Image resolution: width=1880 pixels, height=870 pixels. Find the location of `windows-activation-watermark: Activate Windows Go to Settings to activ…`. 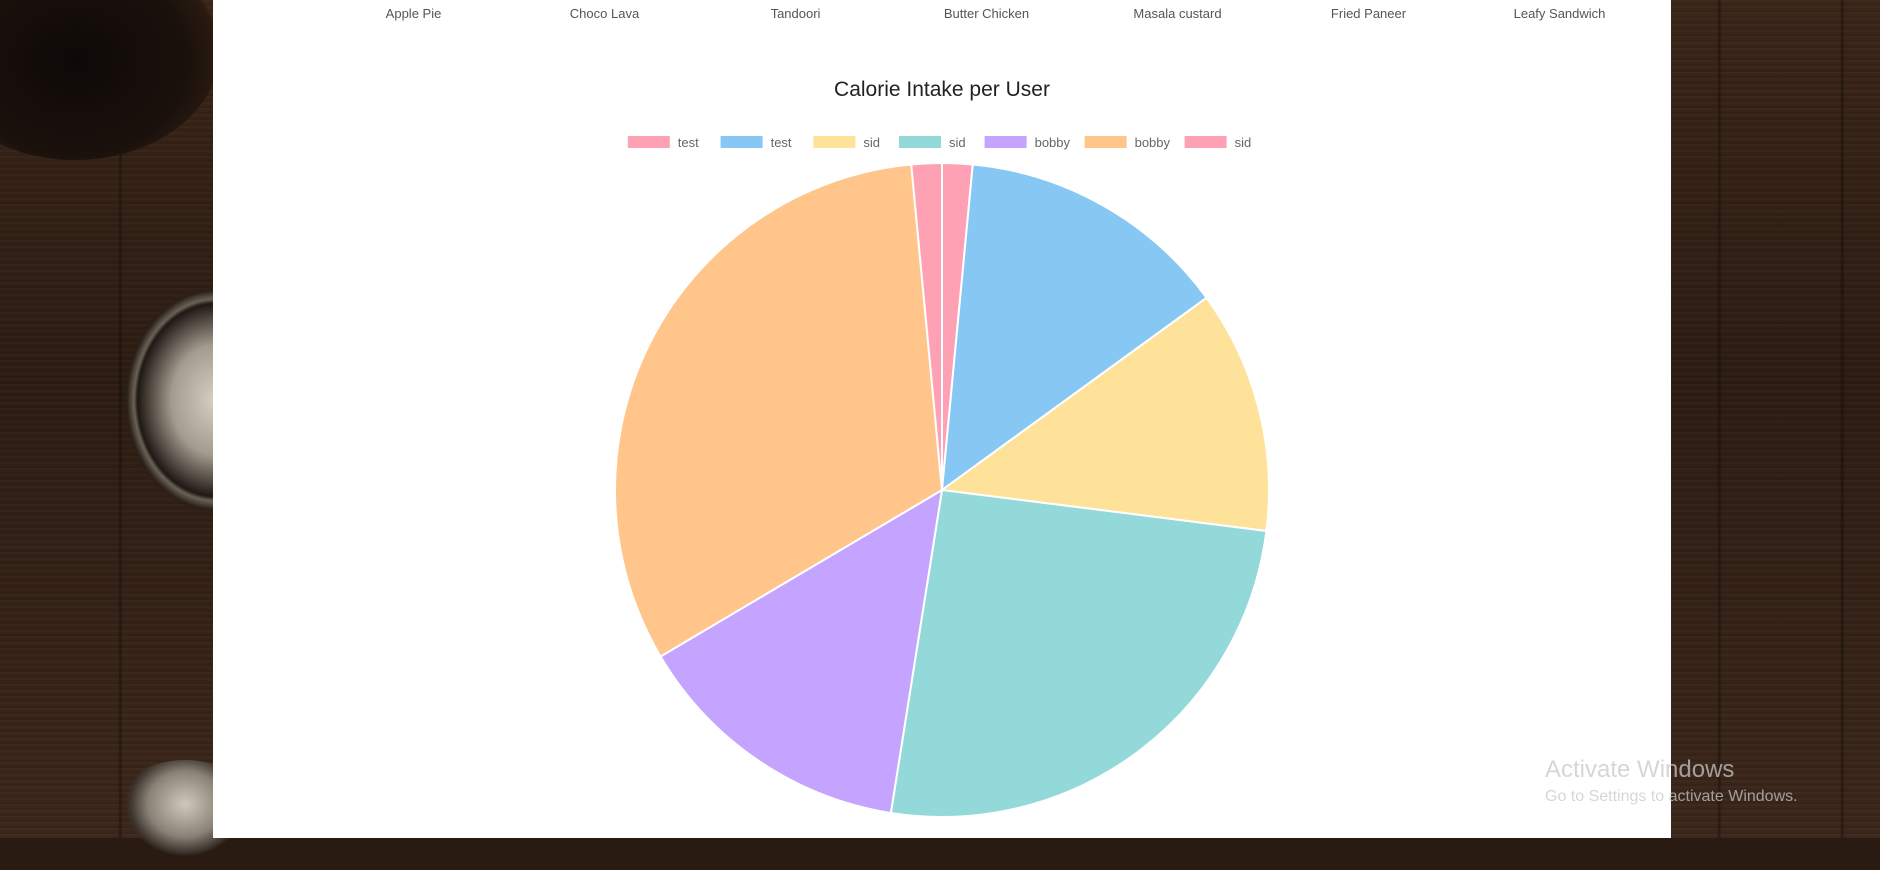

windows-activation-watermark: Activate Windows Go to Settings to activ… is located at coordinates (1671, 781).